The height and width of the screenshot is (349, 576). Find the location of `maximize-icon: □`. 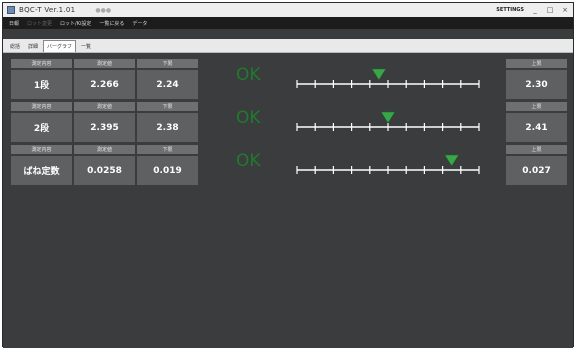

maximize-icon: □ is located at coordinates (550, 10).